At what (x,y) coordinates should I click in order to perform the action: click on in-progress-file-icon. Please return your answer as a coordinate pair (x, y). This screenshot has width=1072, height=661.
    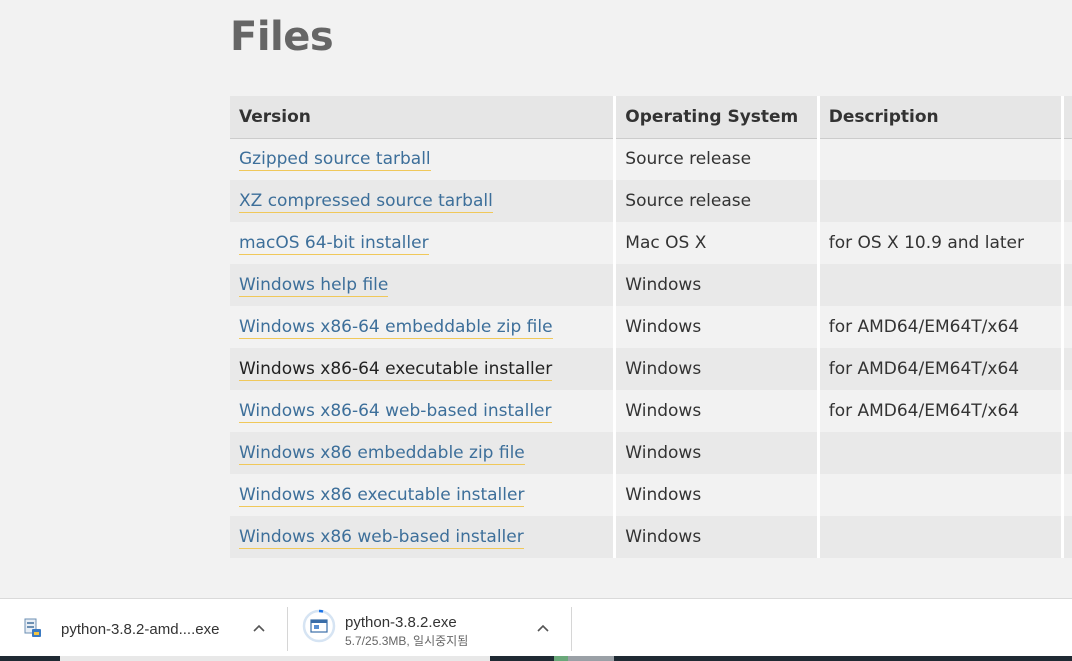
    Looking at the image, I should click on (319, 626).